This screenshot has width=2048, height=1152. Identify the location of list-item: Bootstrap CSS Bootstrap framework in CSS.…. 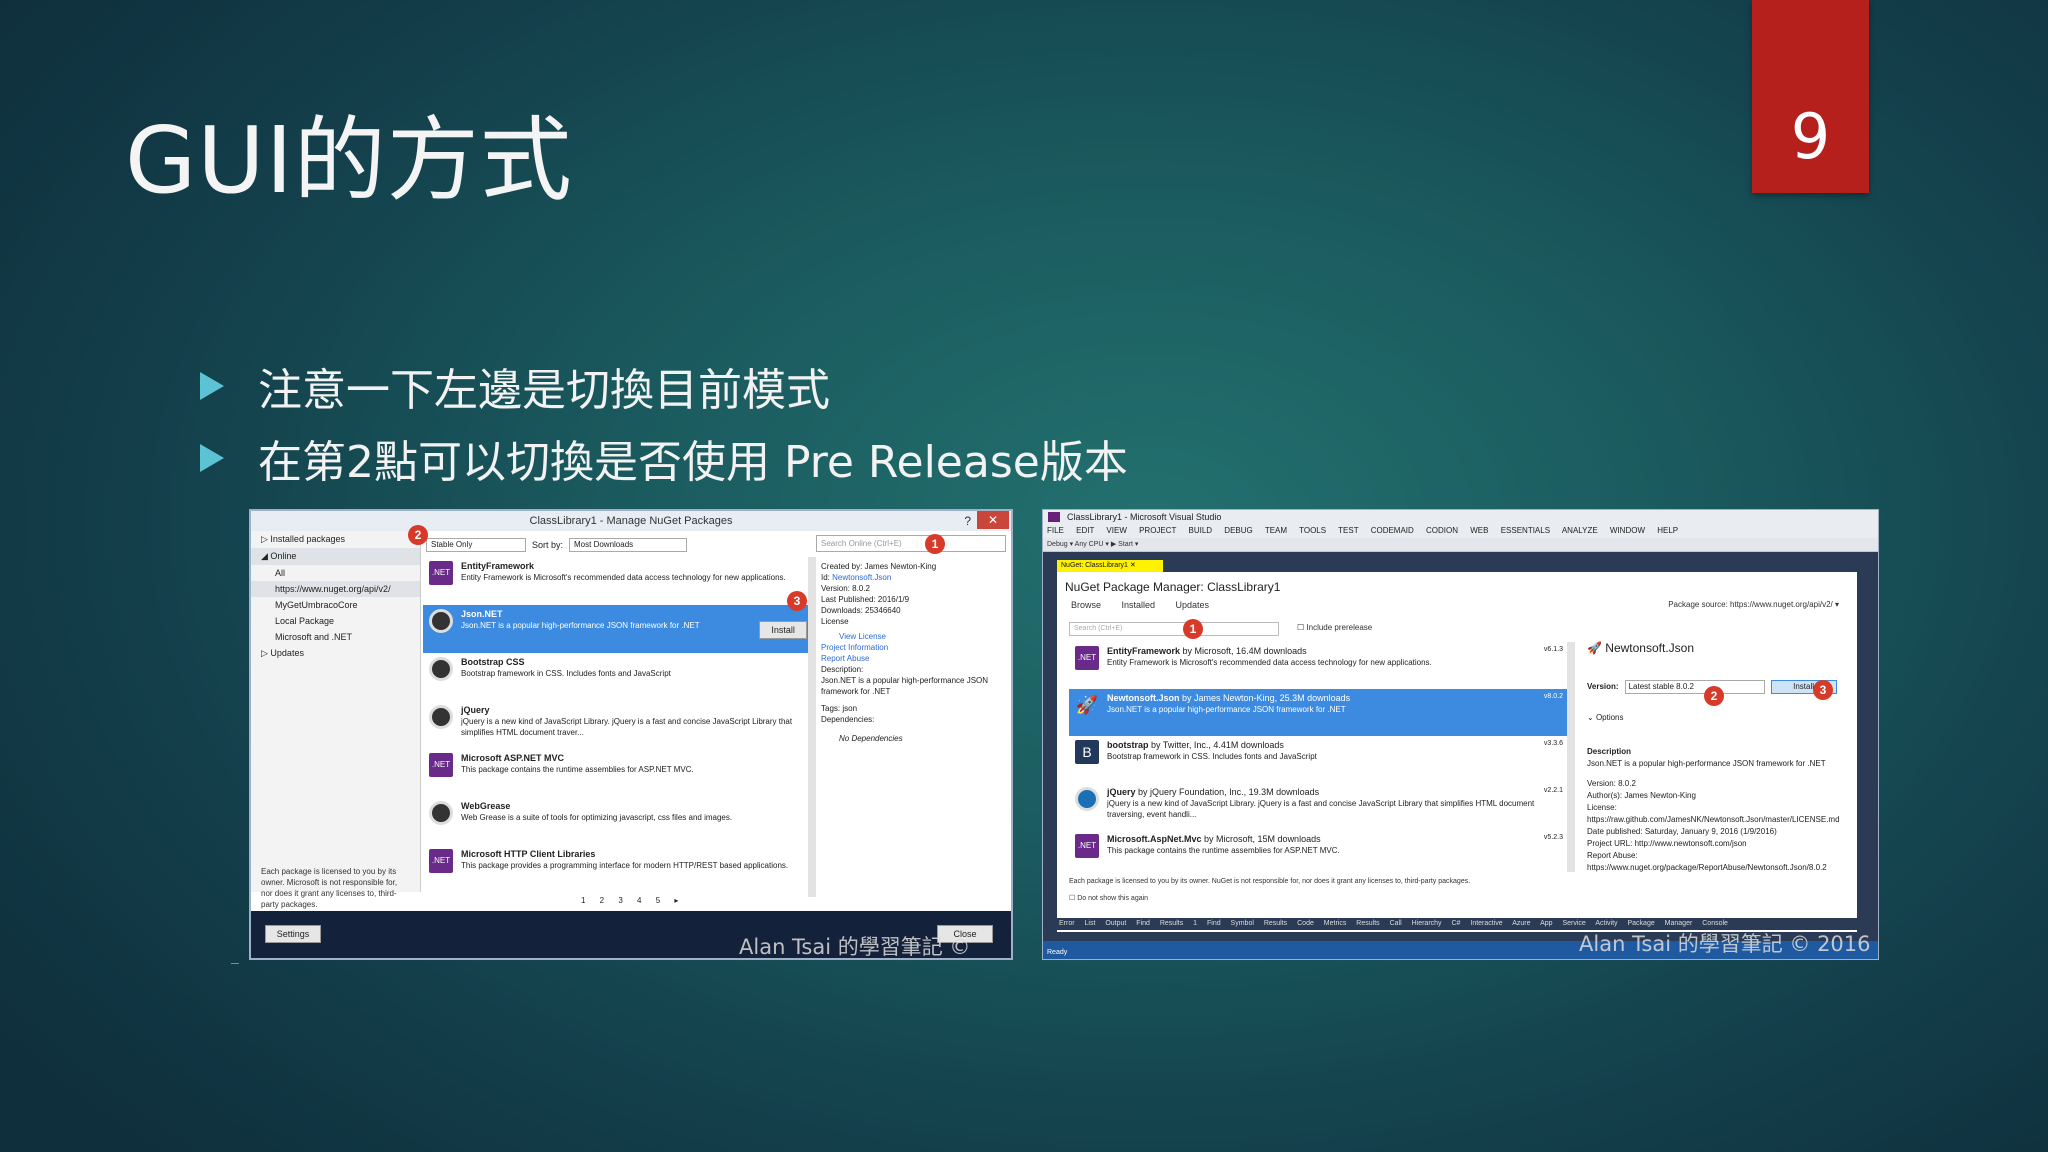
(618, 677).